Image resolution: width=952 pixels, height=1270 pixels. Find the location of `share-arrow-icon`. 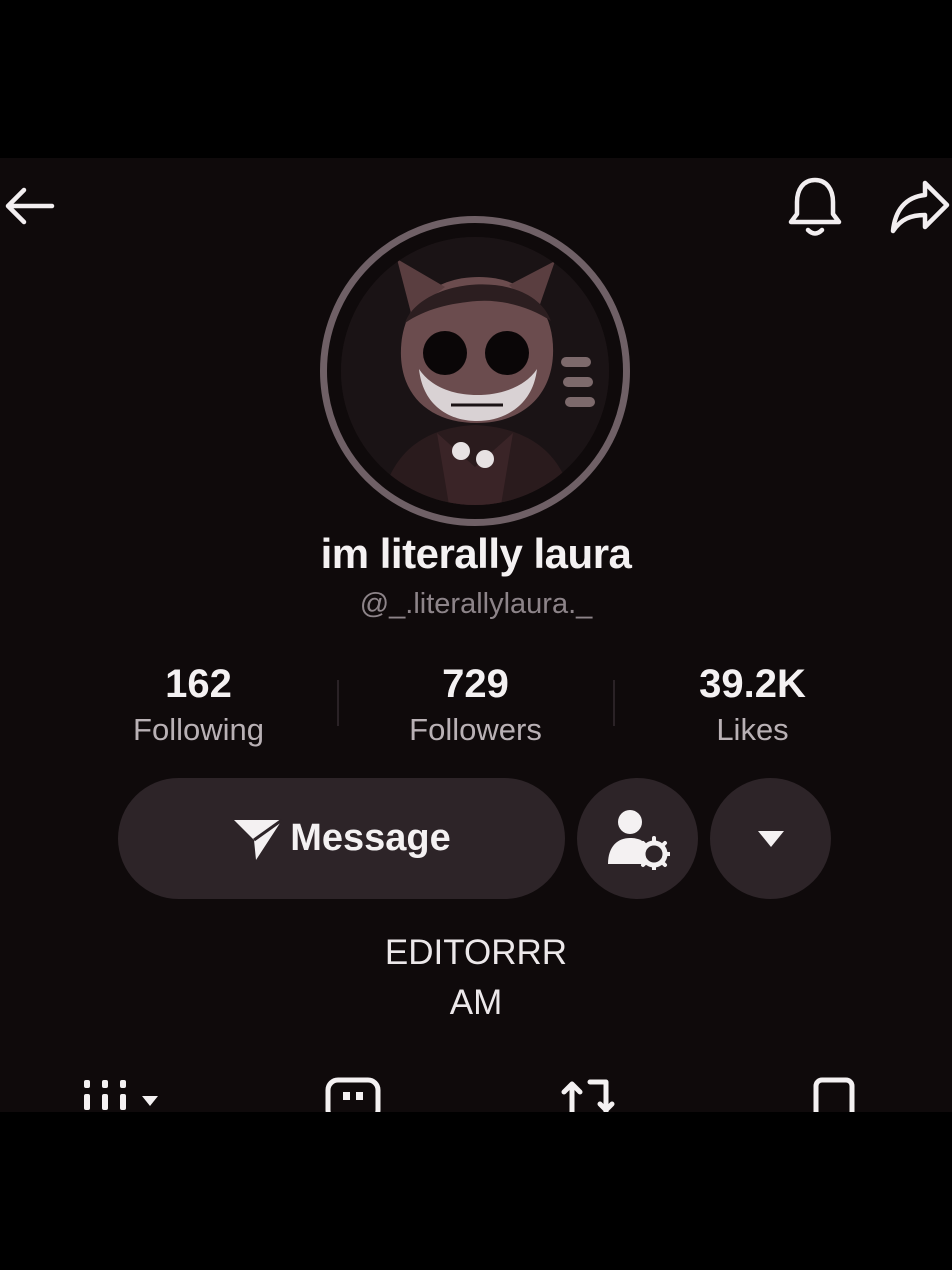

share-arrow-icon is located at coordinates (920, 207).